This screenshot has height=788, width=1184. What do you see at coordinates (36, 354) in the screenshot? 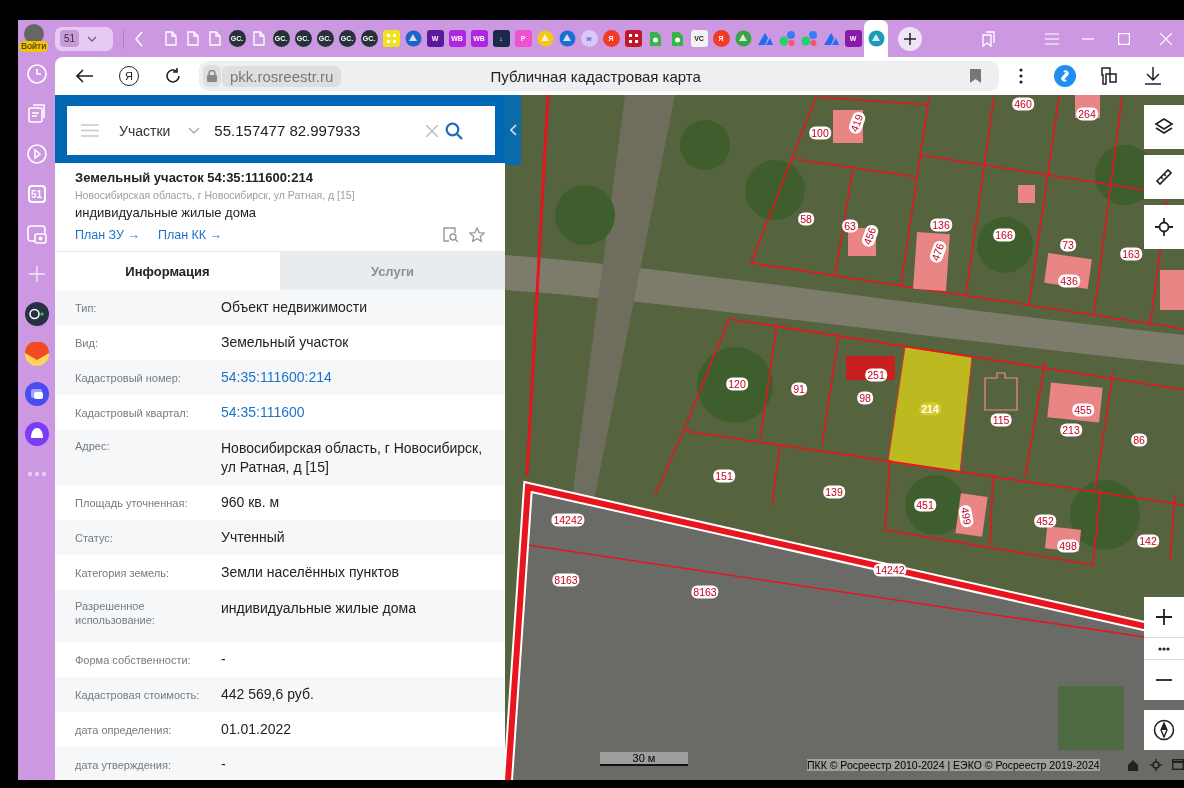
I see `envelope-icon` at bounding box center [36, 354].